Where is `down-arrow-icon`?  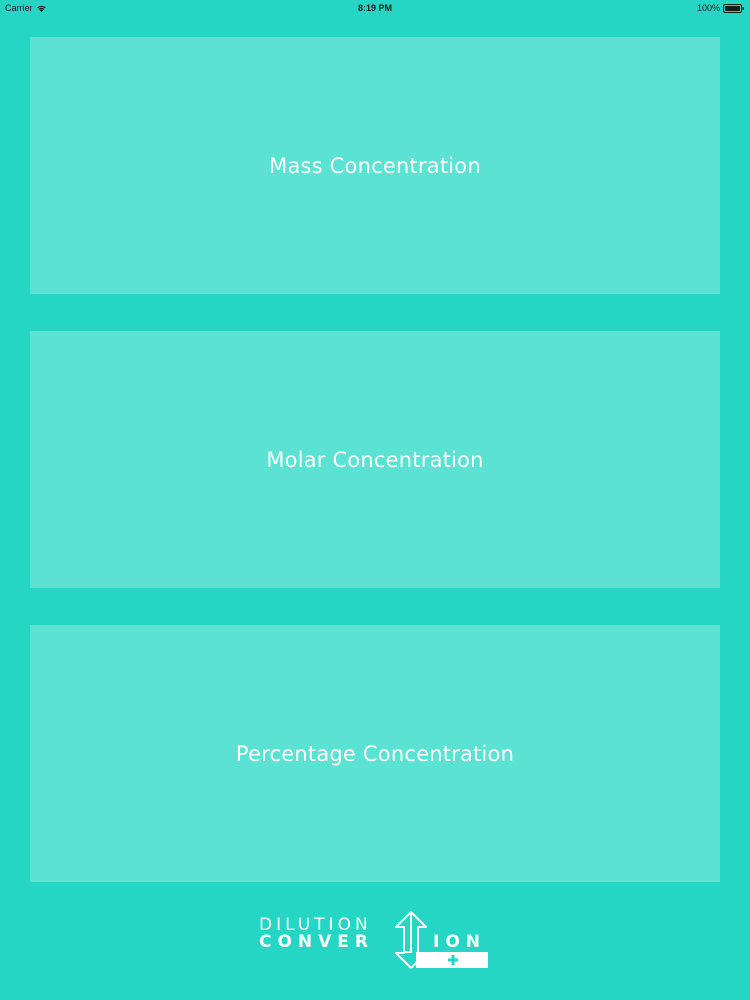 down-arrow-icon is located at coordinates (403, 949).